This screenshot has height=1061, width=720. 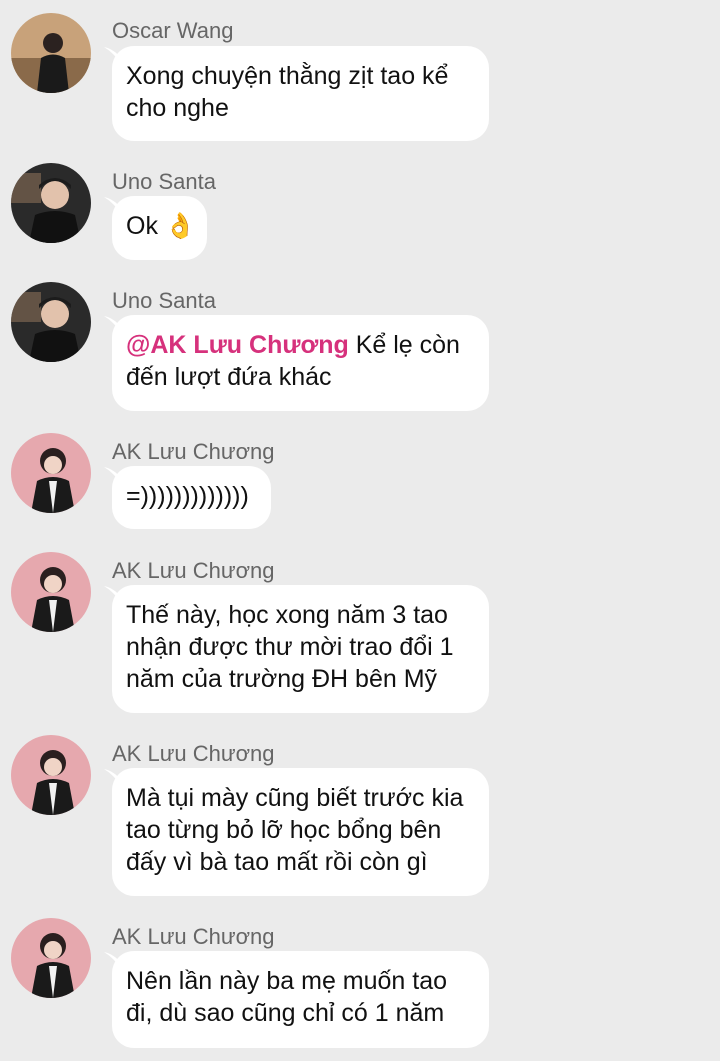 I want to click on message-text: nhận được thư mời trao đổi 1, so click(x=290, y=647).